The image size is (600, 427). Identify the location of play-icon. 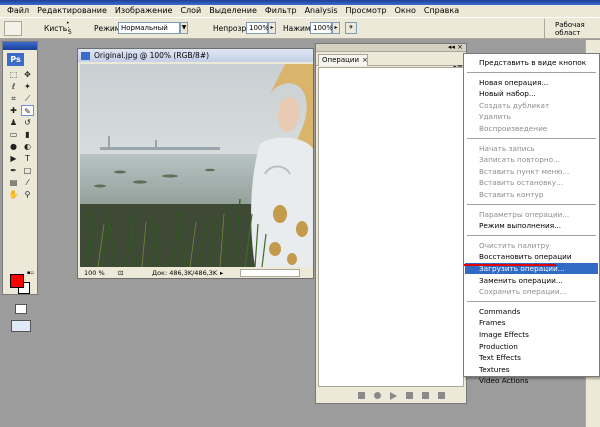
(393, 396).